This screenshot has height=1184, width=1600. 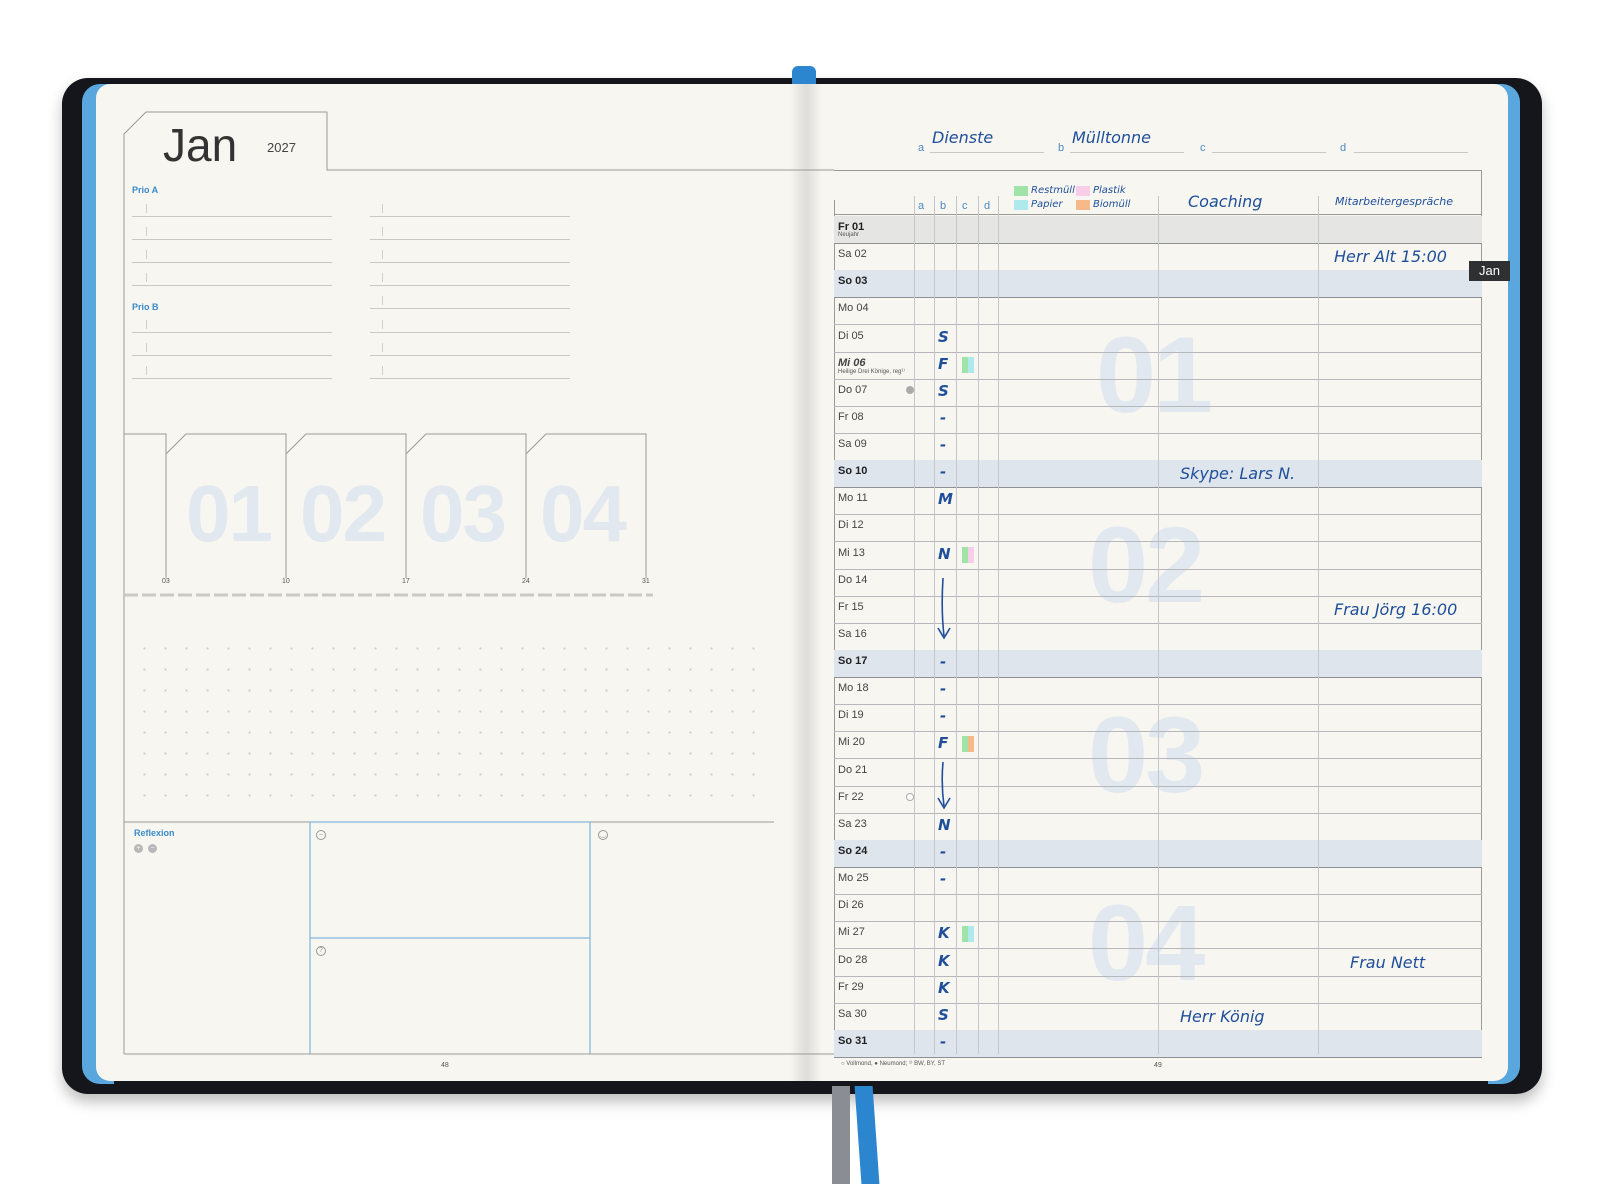 I want to click on handwritten-arrows, so click(x=944, y=693).